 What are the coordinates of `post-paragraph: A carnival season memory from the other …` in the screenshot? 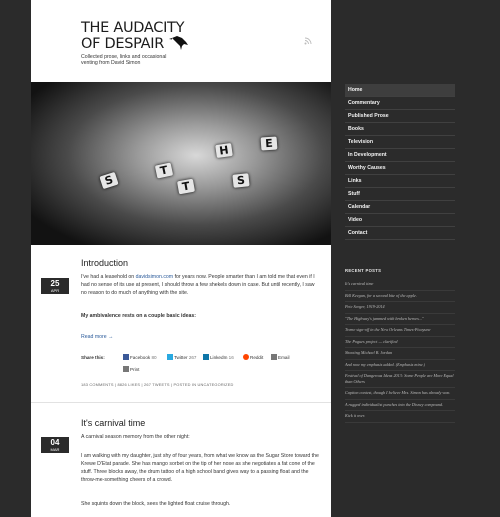 It's located at (135, 437).